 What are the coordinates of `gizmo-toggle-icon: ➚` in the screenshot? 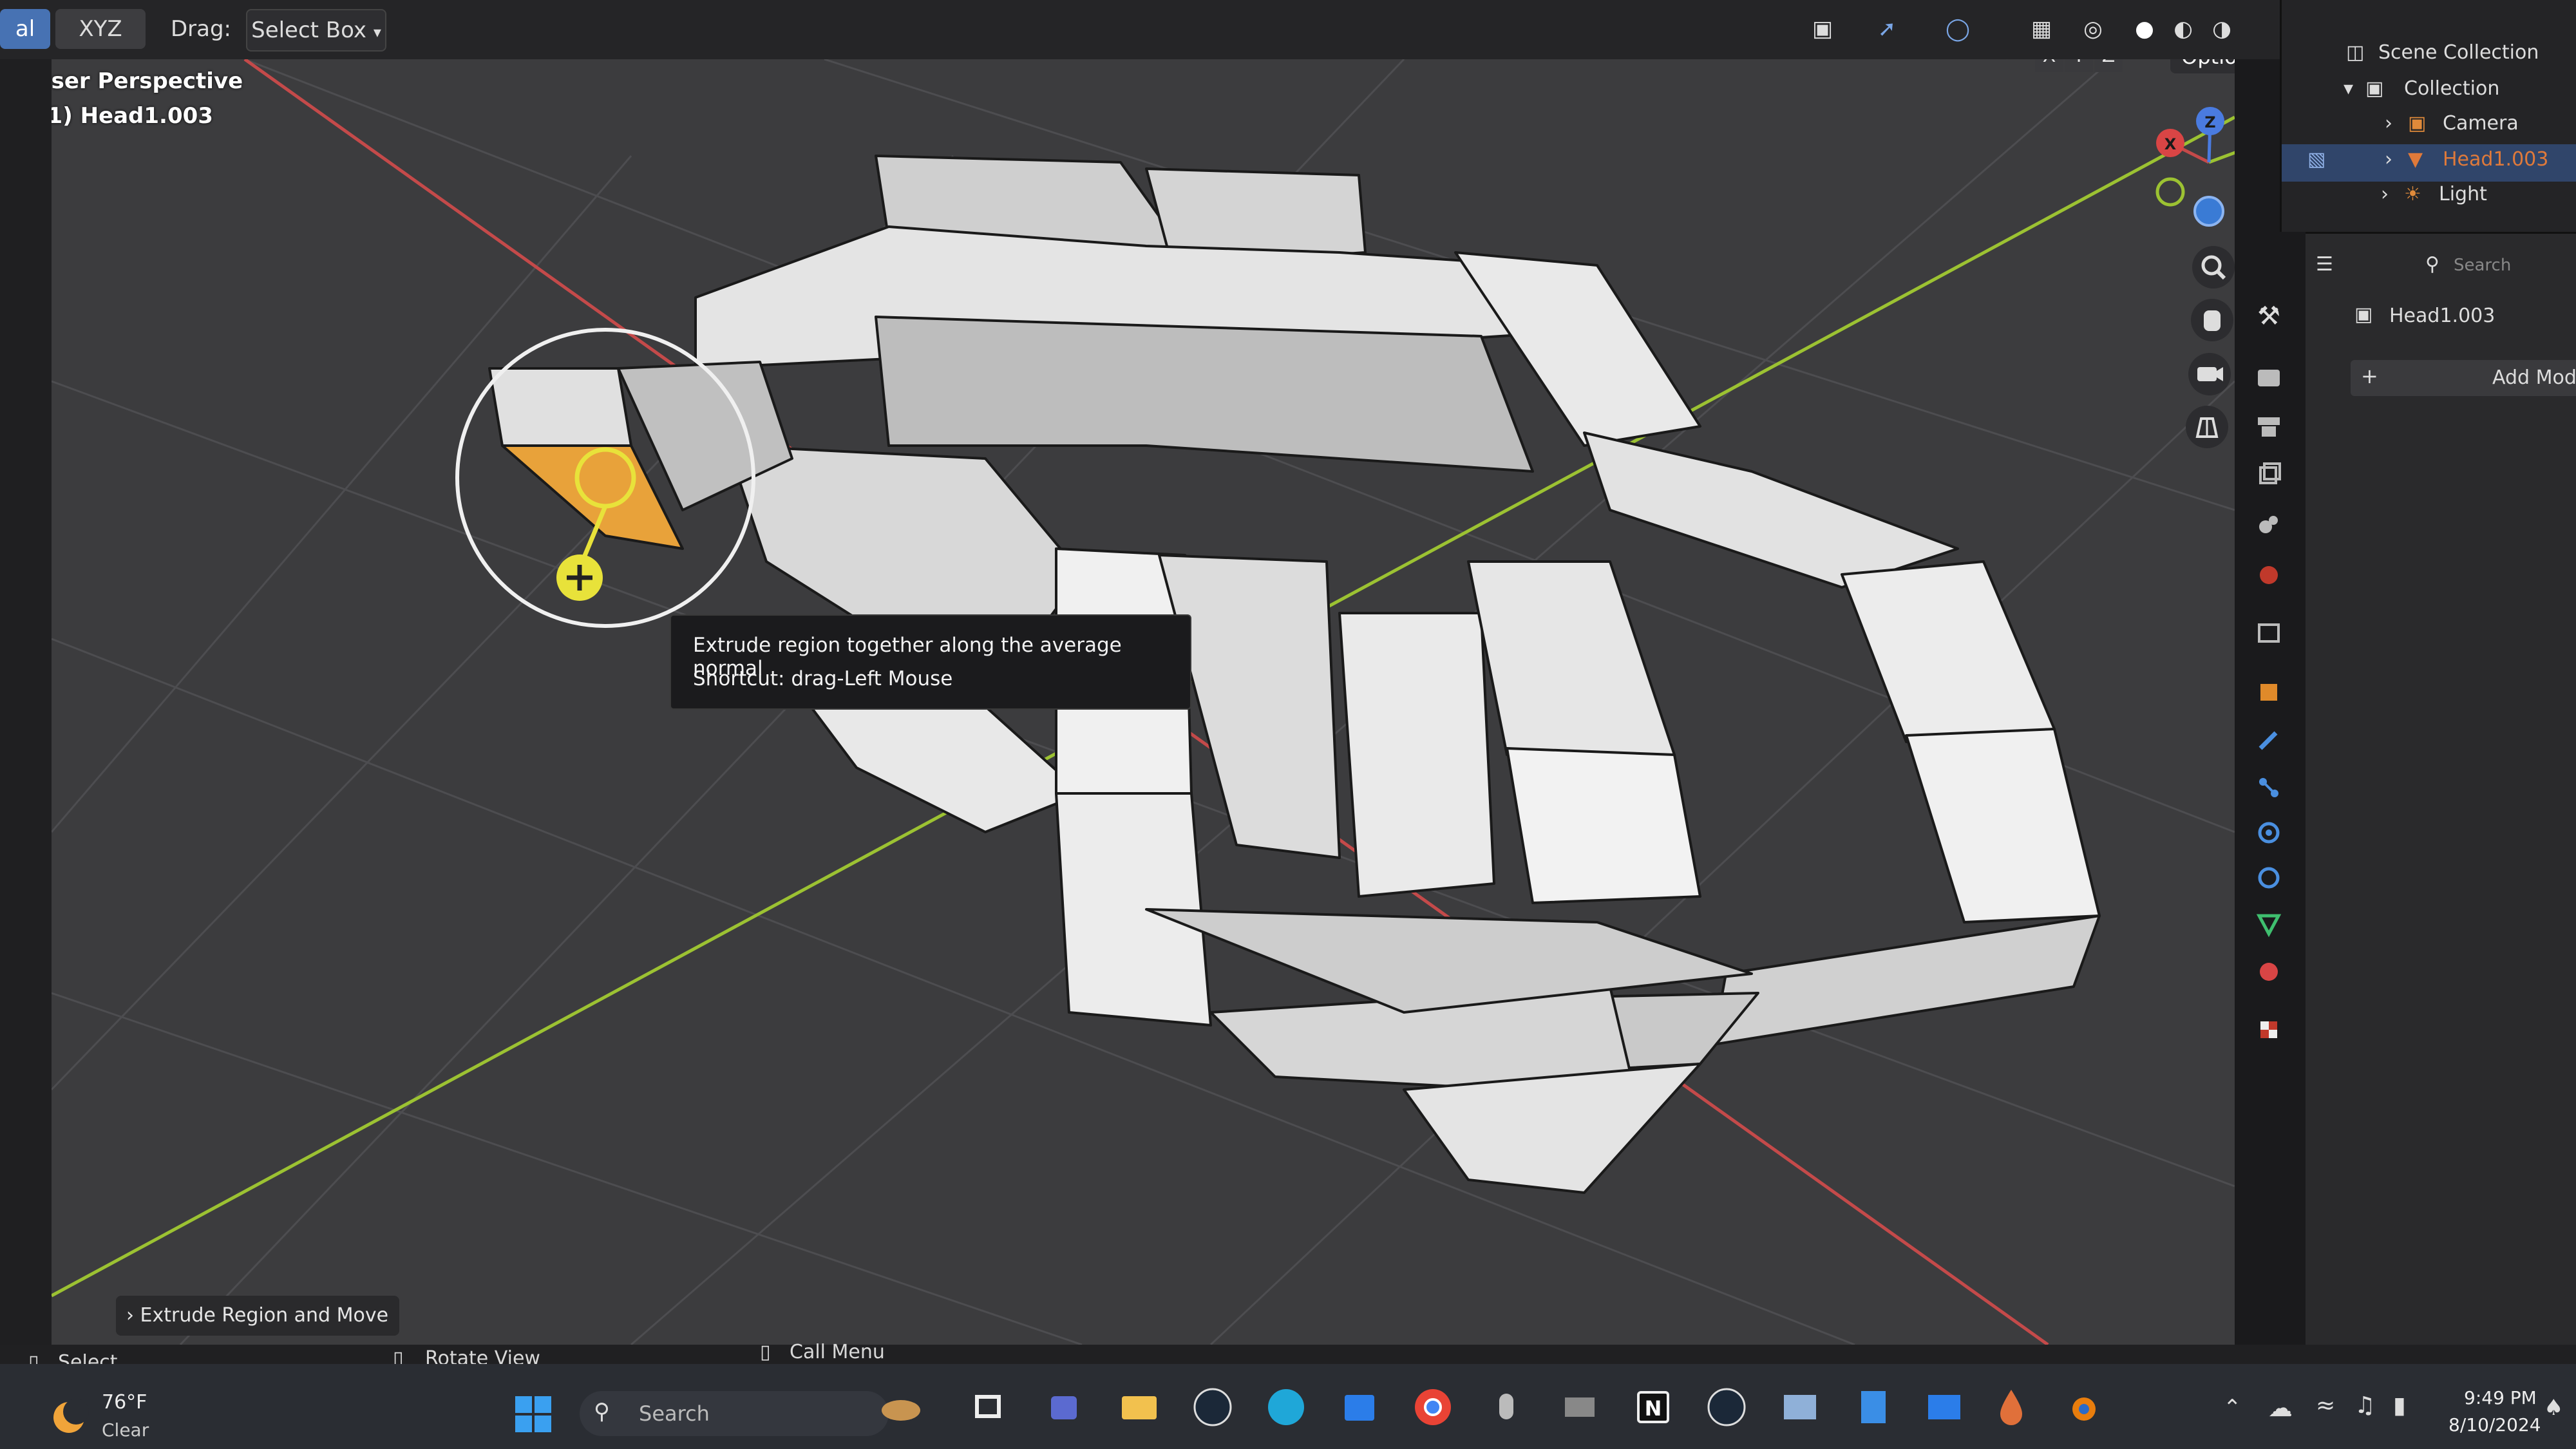 It's located at (1887, 29).